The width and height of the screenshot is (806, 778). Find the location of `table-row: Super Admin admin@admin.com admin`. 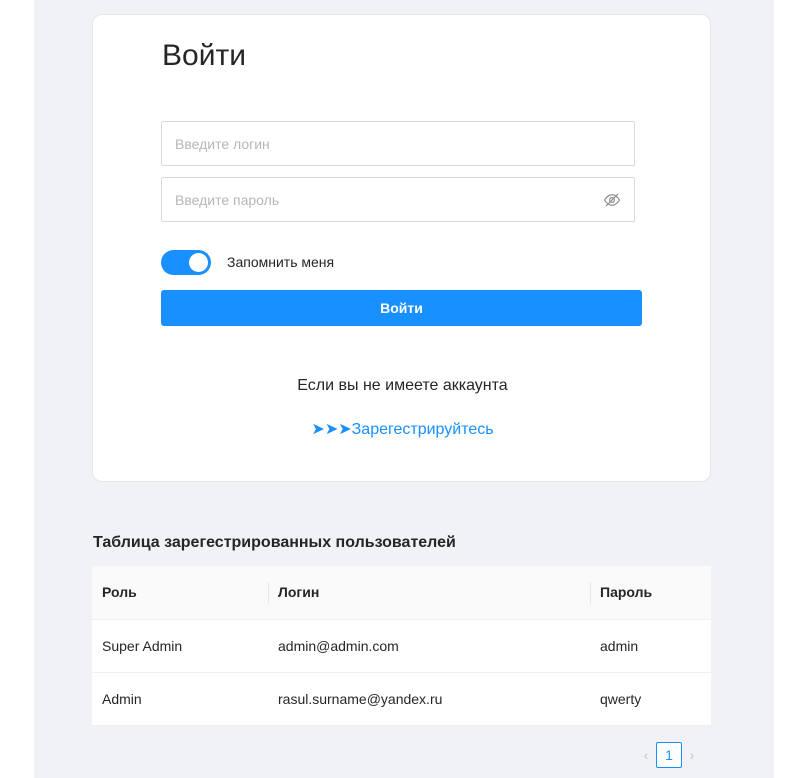

table-row: Super Admin admin@admin.com admin is located at coordinates (401, 646).